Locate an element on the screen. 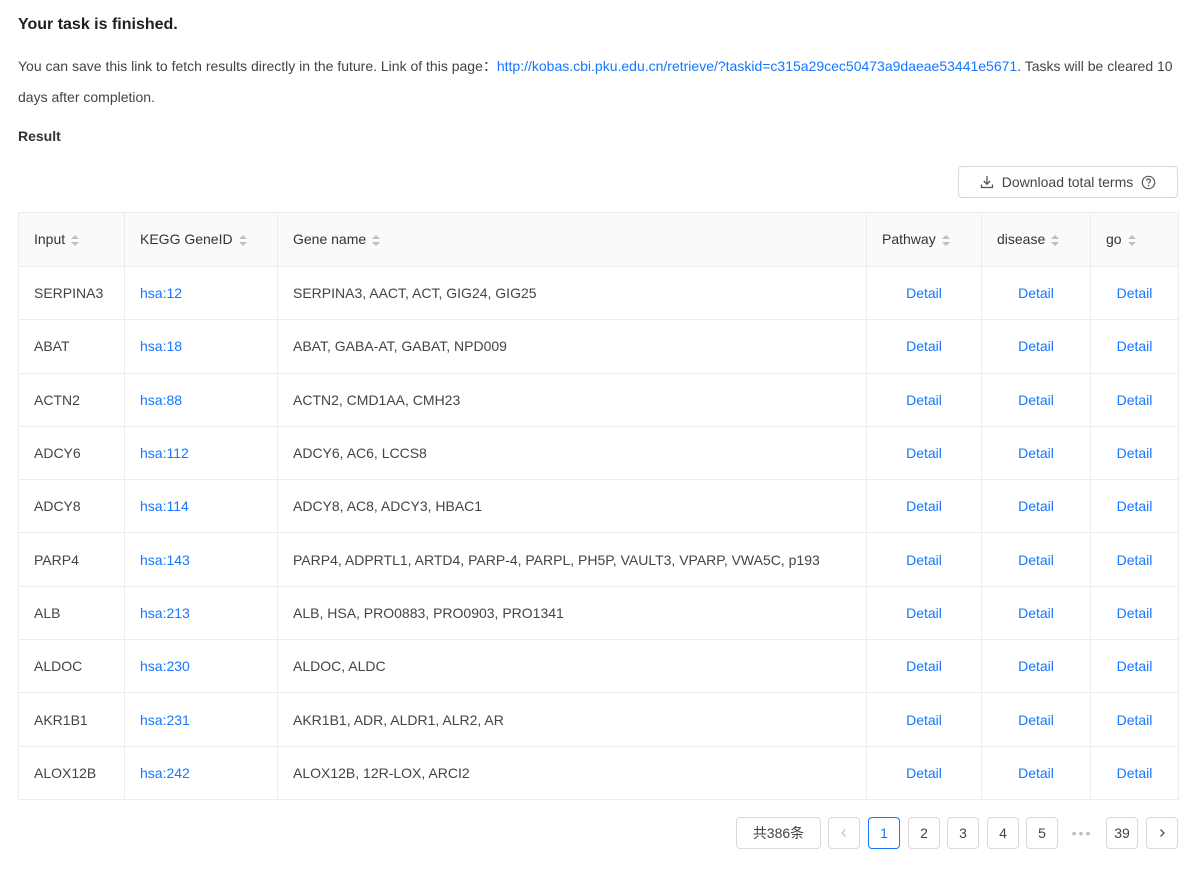 The width and height of the screenshot is (1200, 873). cell-input: PARP4 is located at coordinates (71, 559).